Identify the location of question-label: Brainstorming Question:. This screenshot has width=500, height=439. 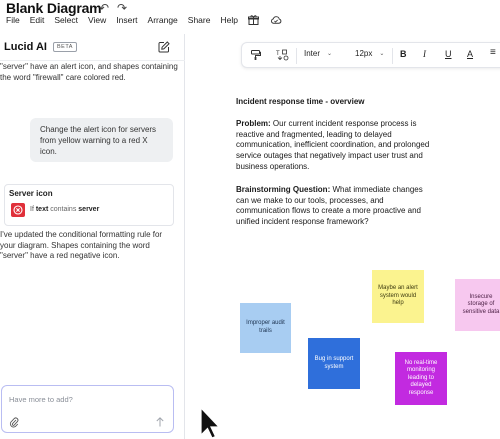
(283, 189).